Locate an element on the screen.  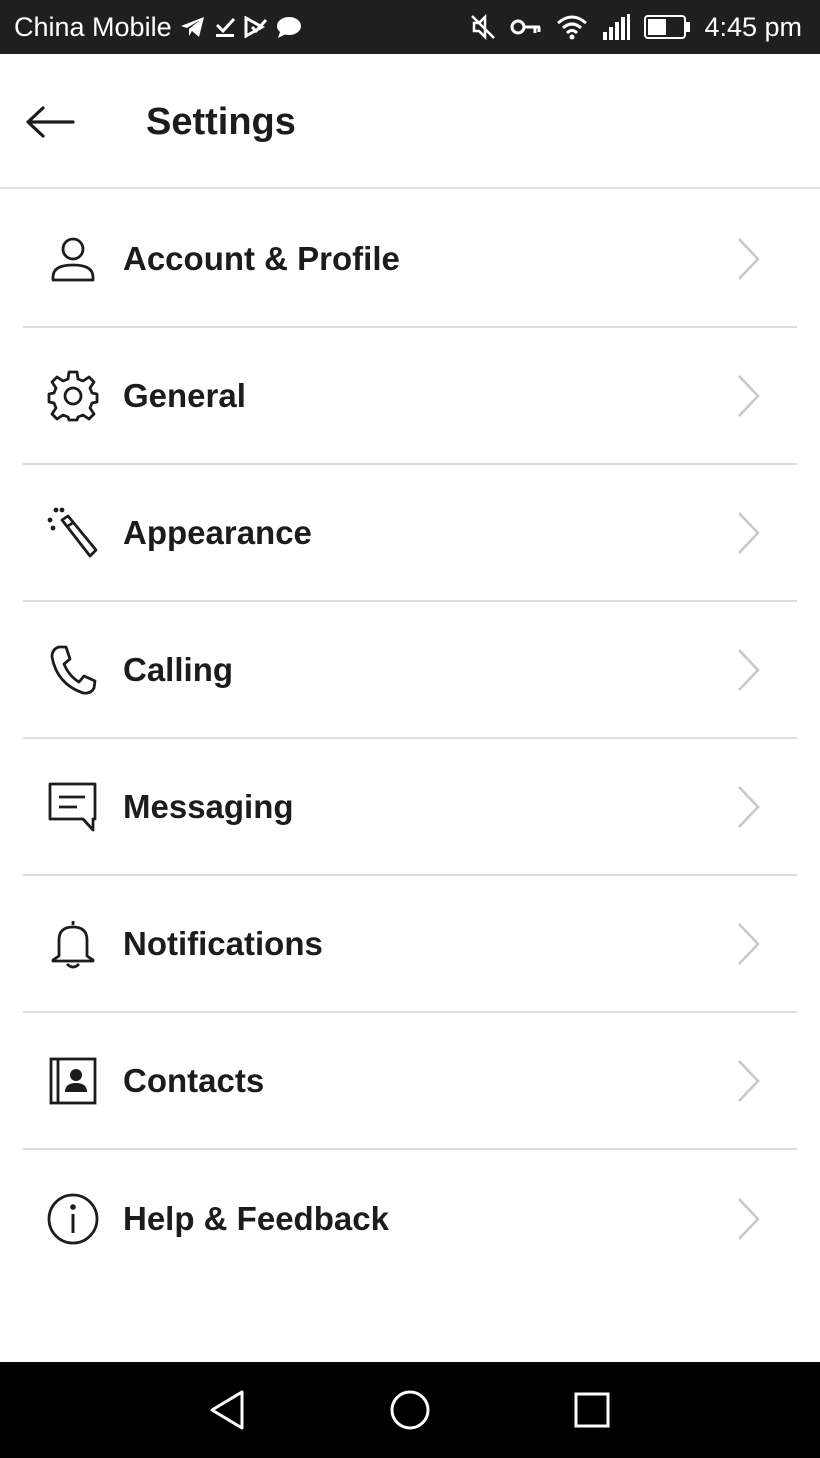
vpn-key-icon is located at coordinates (526, 27).